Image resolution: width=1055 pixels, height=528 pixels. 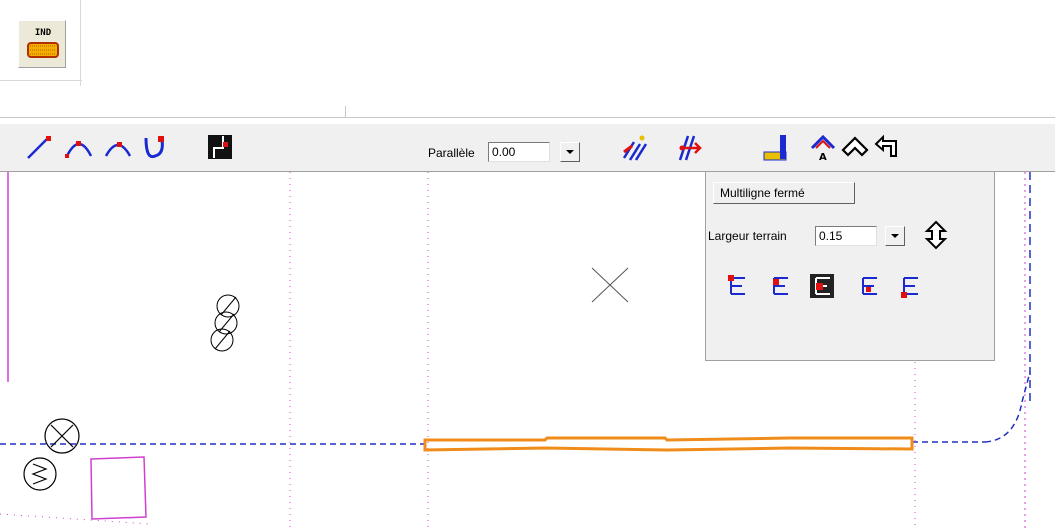 I want to click on line-tool-icon, so click(x=39, y=147).